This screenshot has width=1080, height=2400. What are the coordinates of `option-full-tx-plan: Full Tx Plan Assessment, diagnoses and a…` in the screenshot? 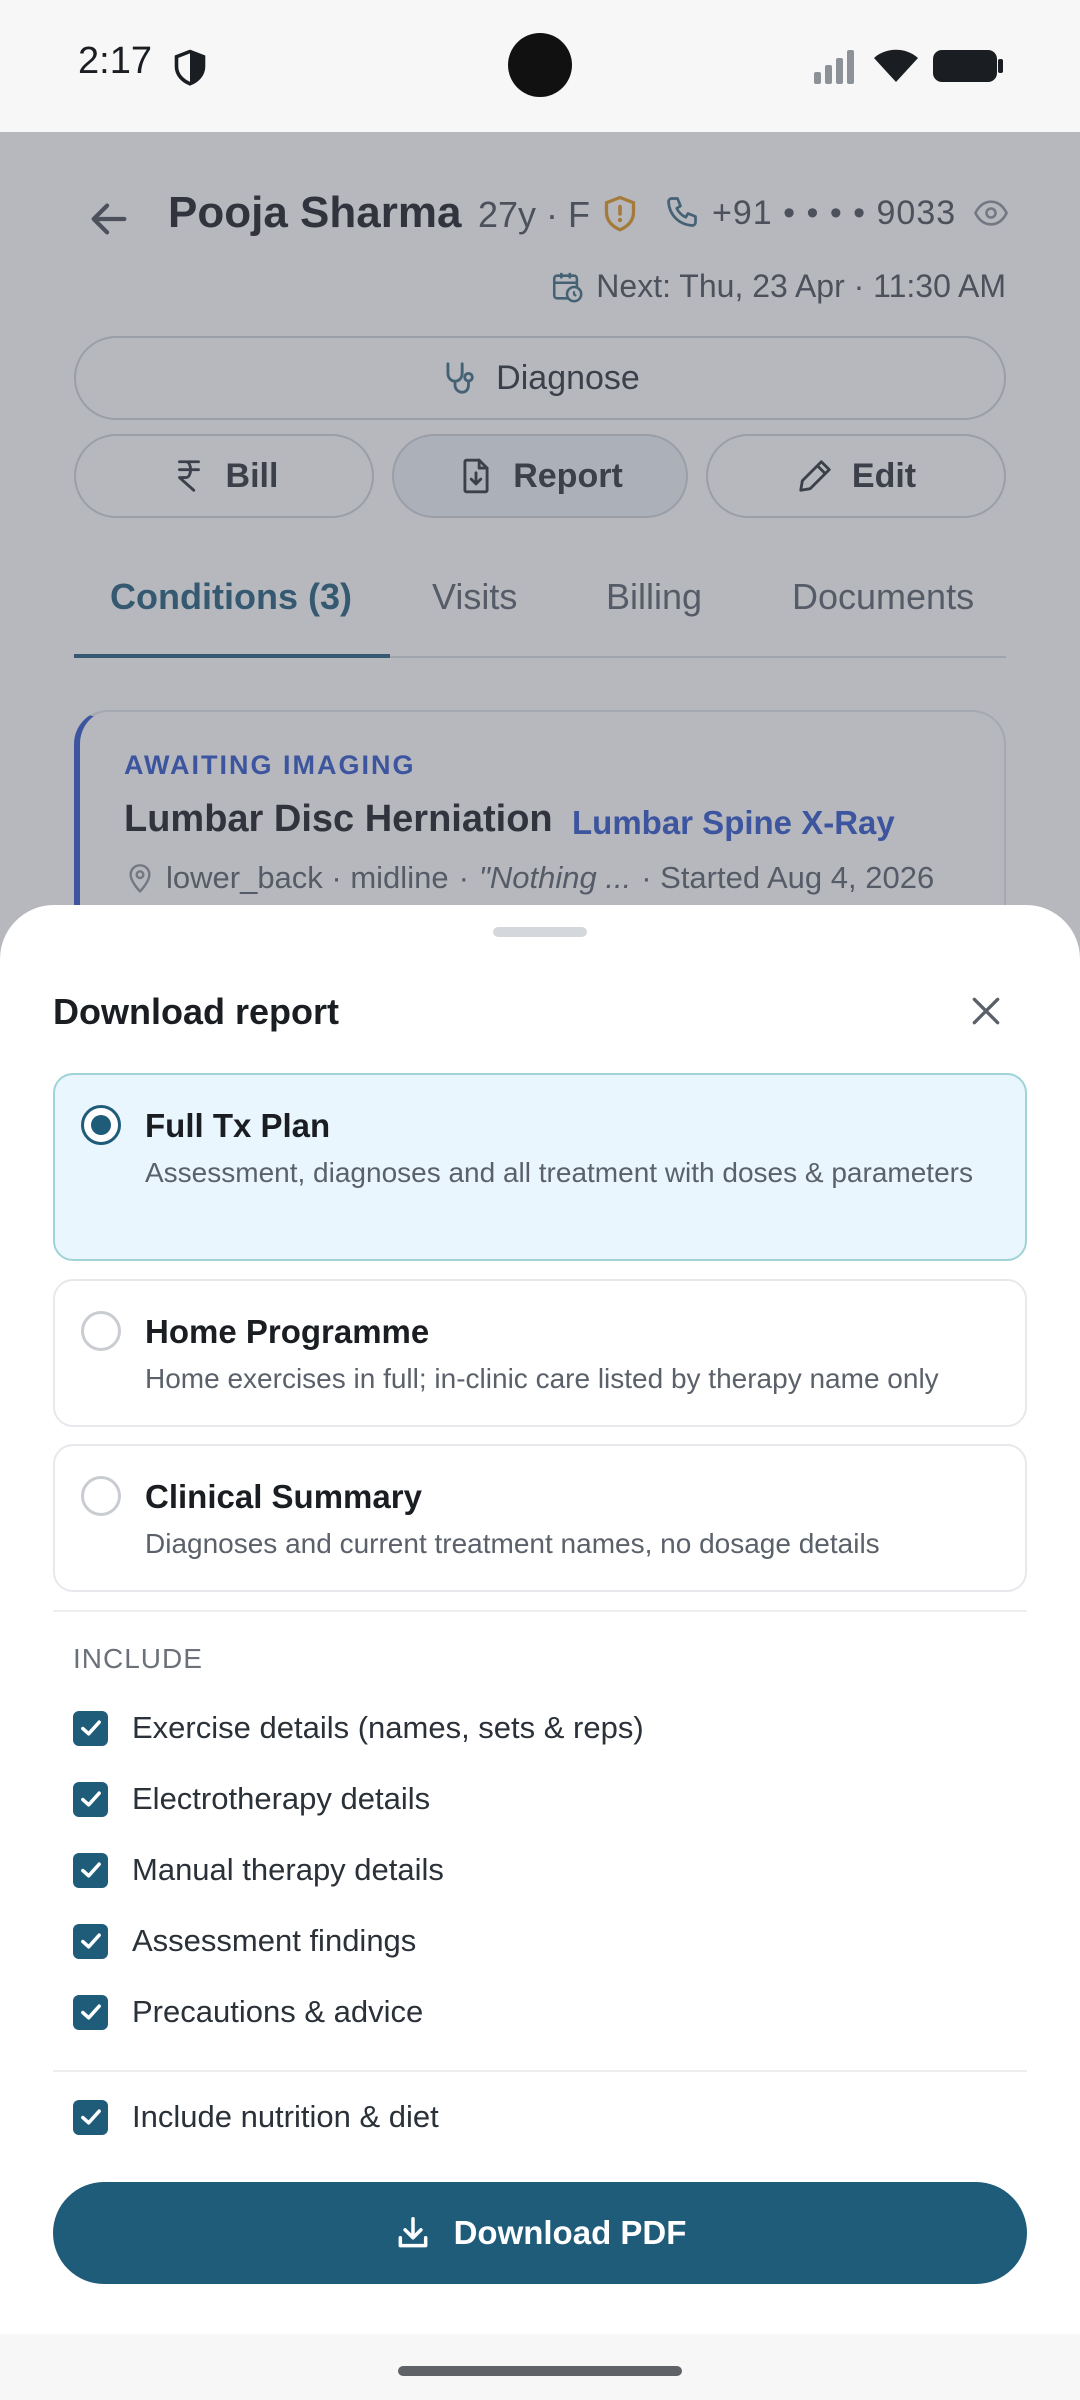 It's located at (540, 1167).